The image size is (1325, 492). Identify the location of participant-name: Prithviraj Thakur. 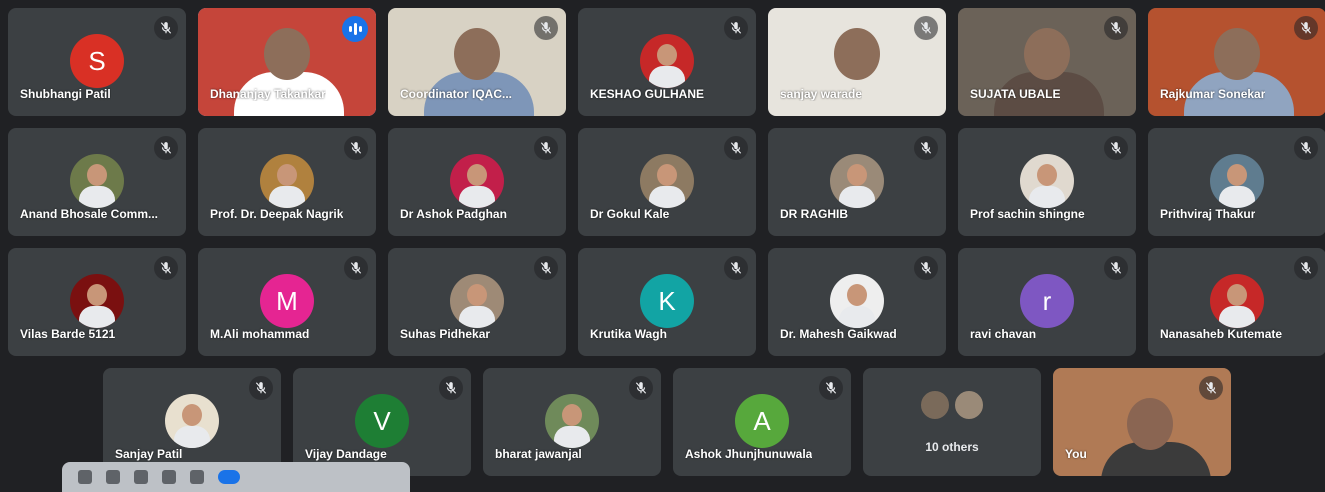
(1208, 214).